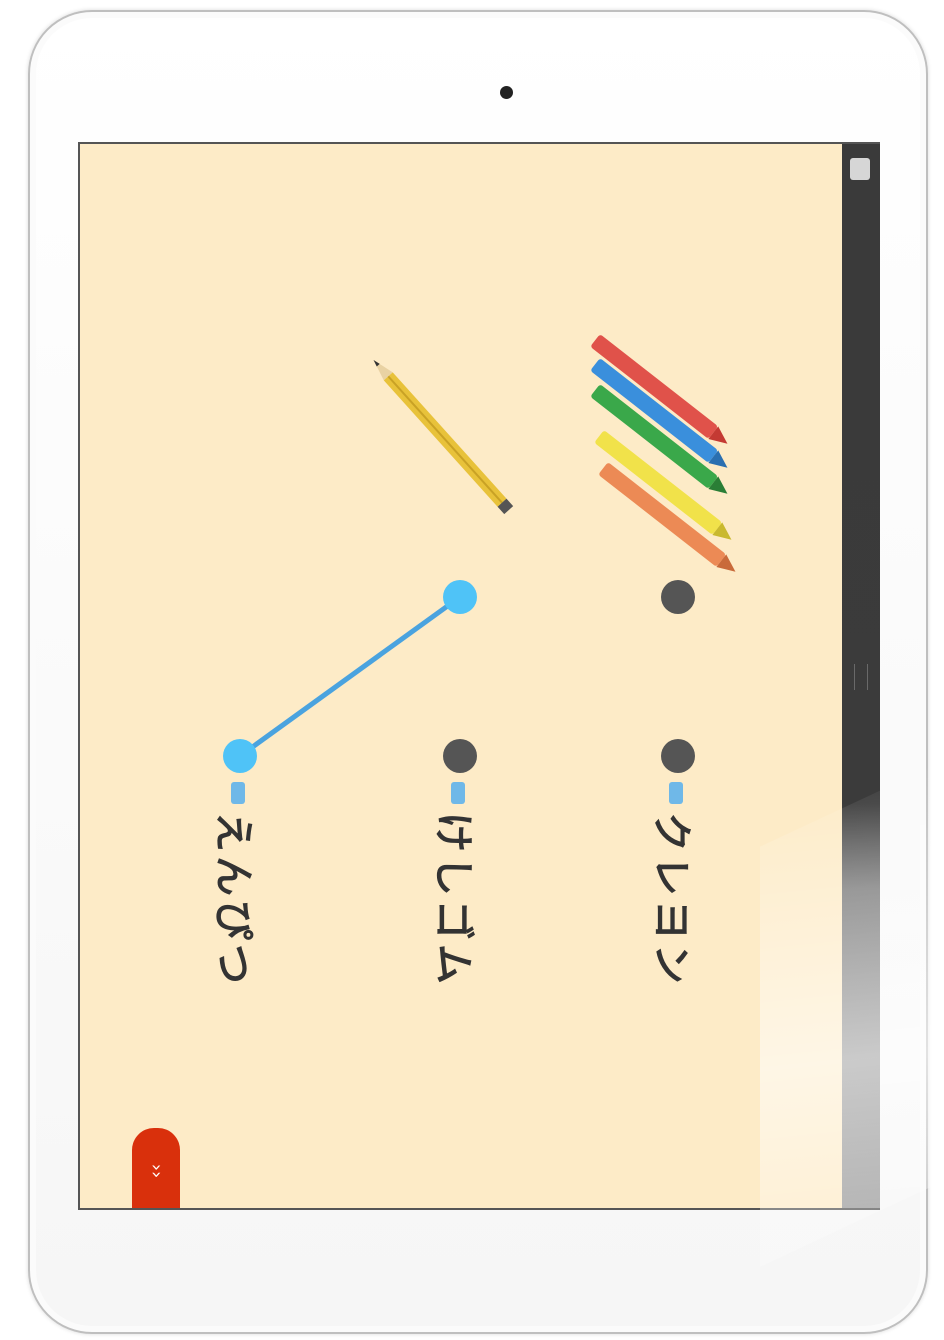 The image size is (944, 1340). I want to click on next-button-label: ››, so click(156, 1171).